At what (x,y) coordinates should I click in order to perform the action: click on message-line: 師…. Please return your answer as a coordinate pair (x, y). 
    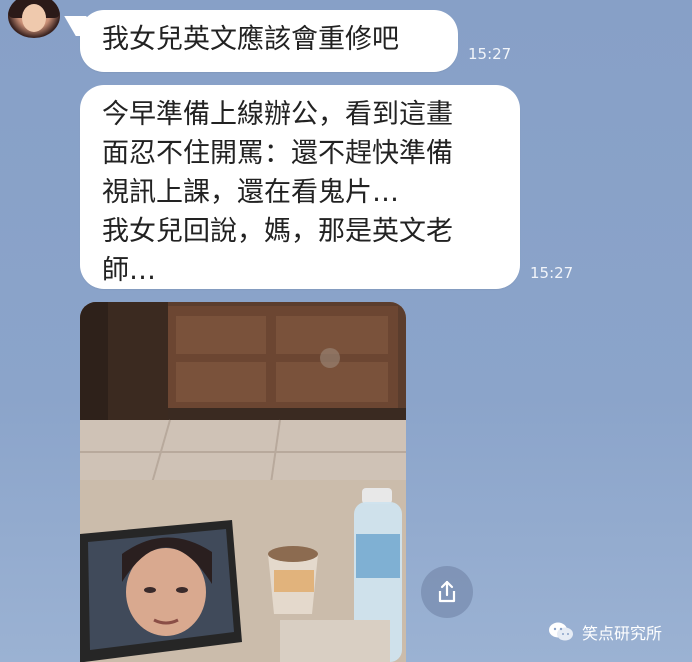
    Looking at the image, I should click on (129, 270).